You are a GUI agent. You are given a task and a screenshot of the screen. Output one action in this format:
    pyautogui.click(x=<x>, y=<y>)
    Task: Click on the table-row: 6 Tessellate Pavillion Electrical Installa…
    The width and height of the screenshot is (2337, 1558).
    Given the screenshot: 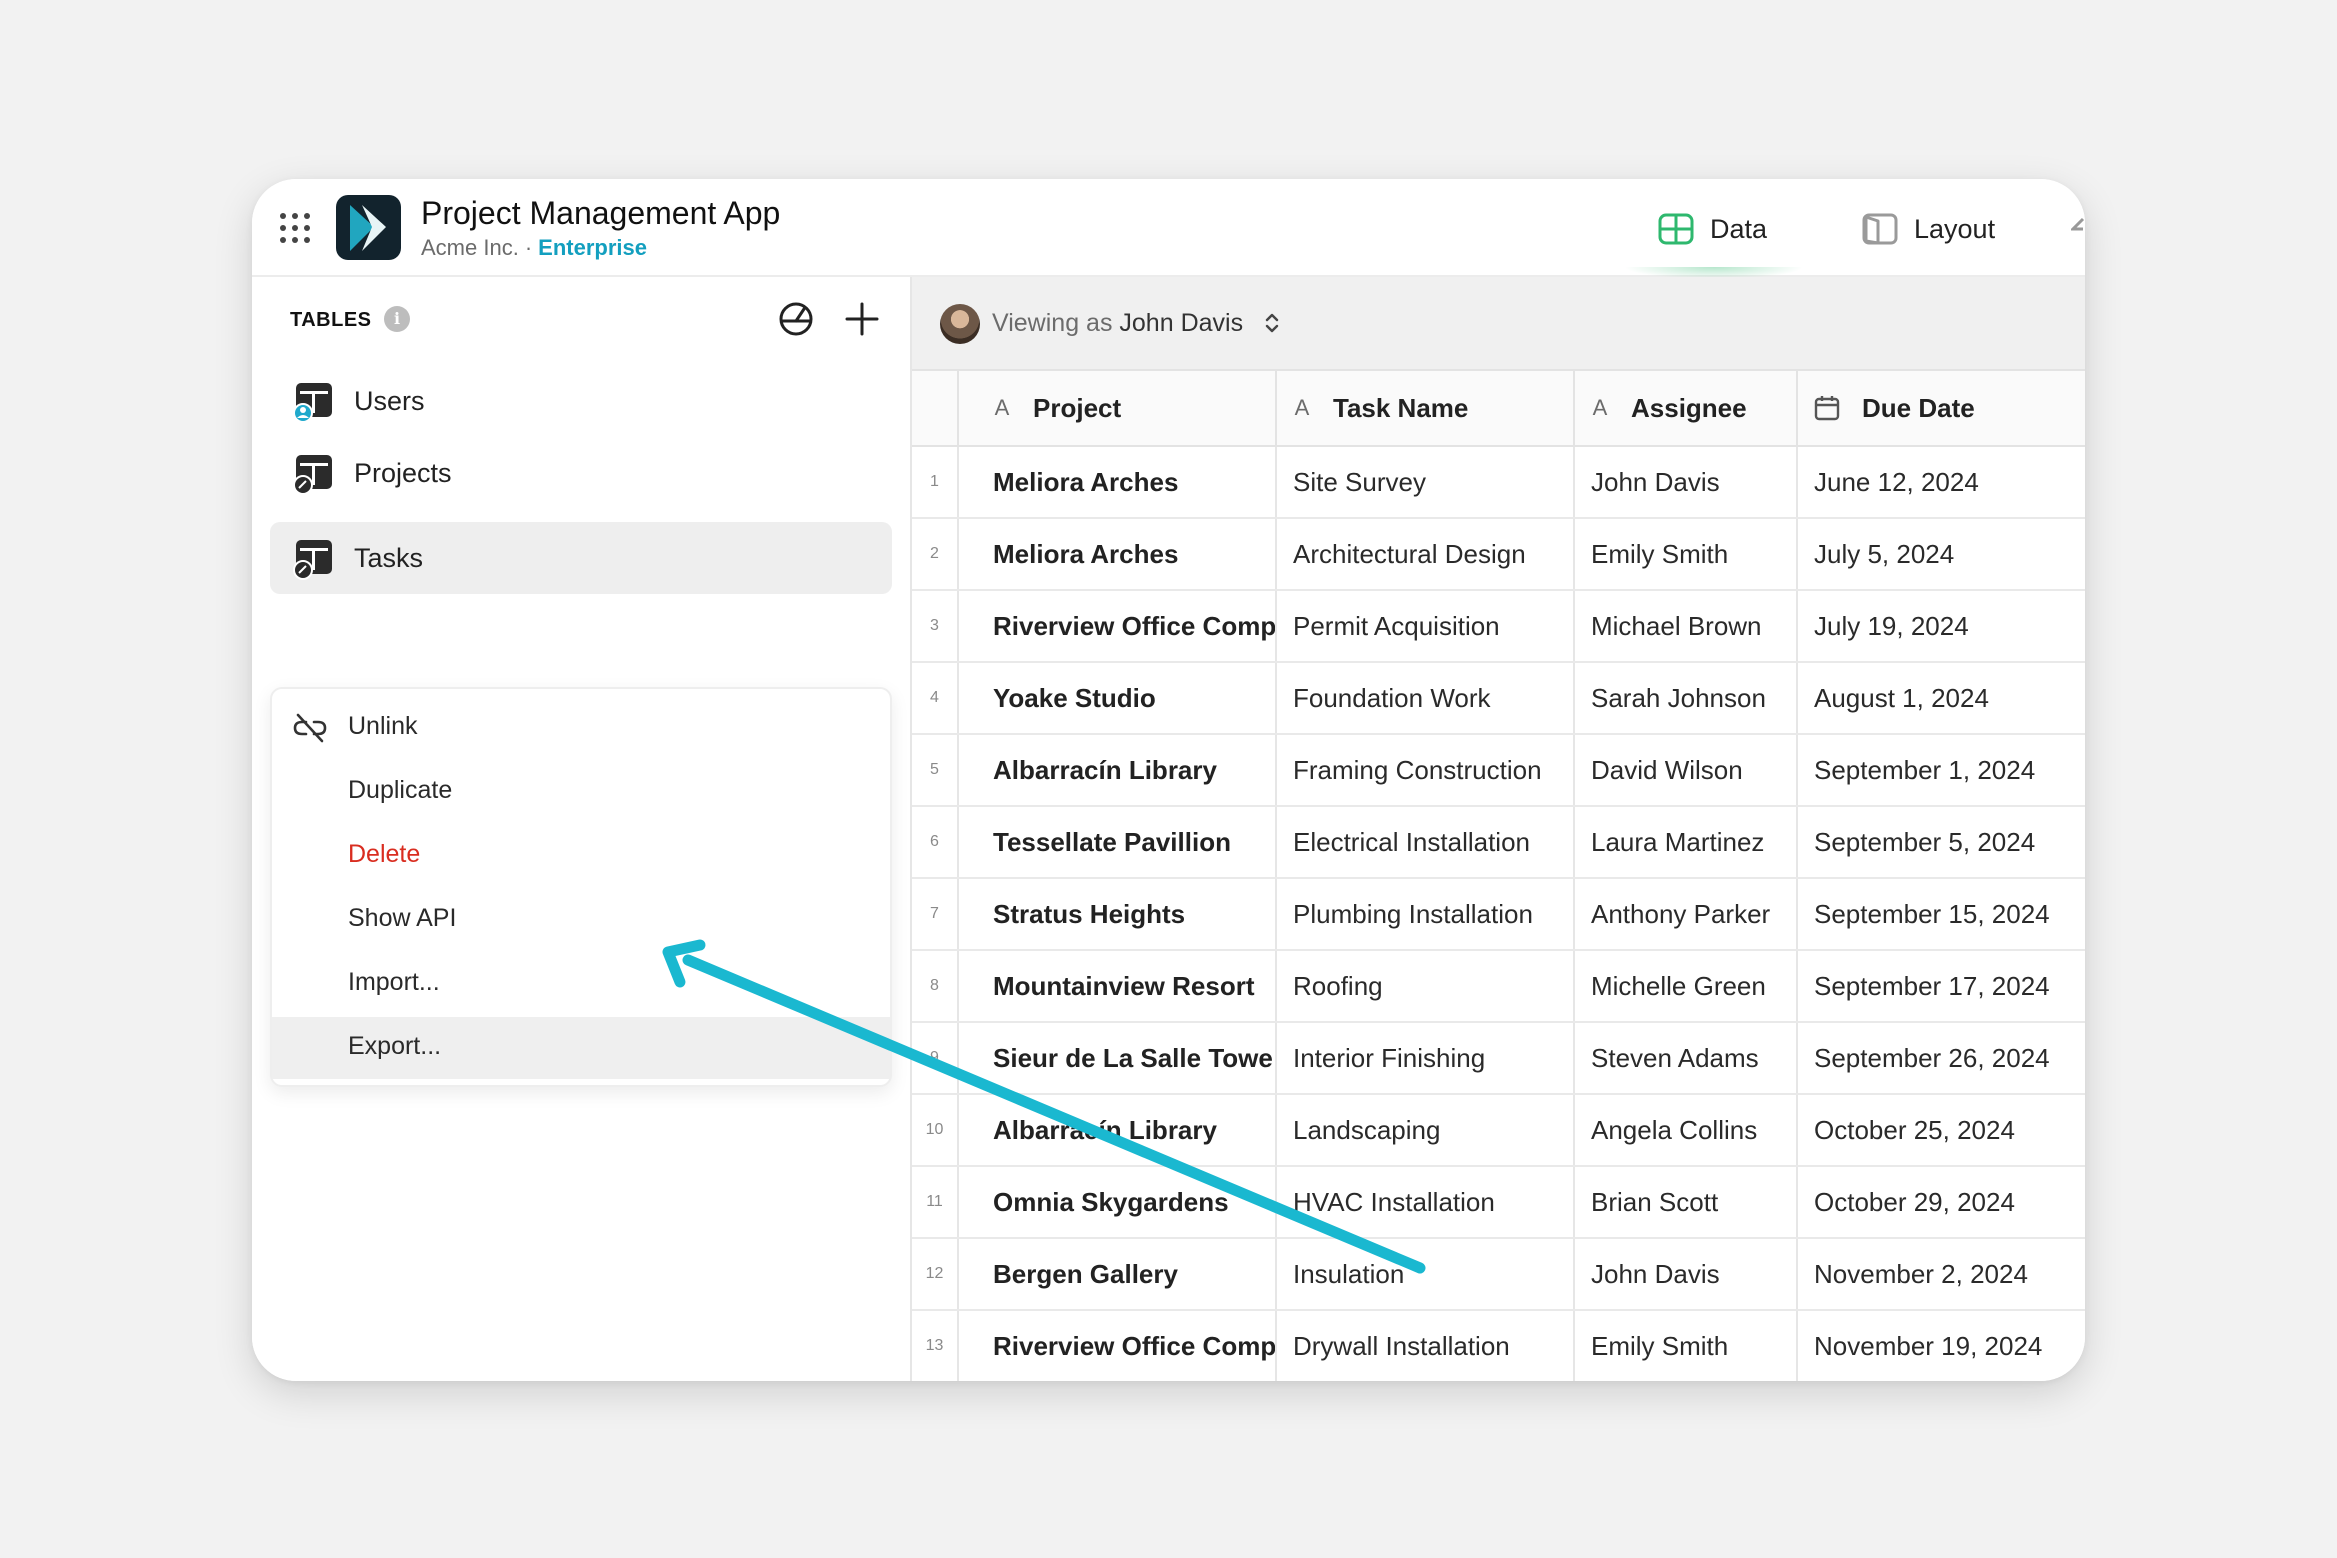 What is the action you would take?
    pyautogui.click(x=1498, y=842)
    